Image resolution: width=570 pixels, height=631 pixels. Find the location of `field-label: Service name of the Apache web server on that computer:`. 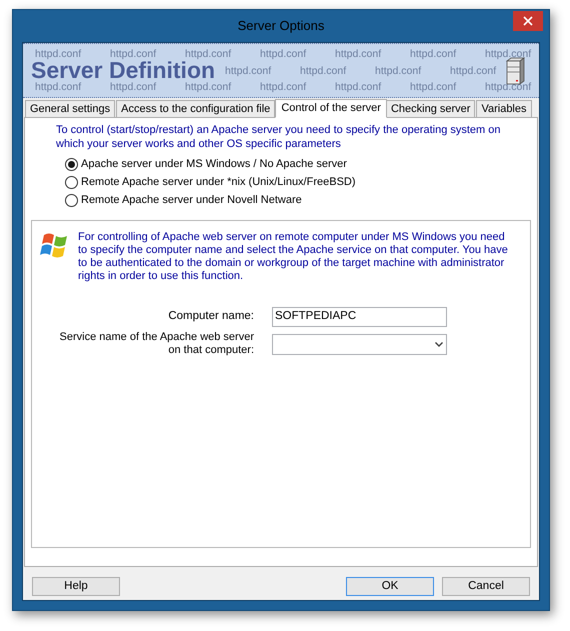

field-label: Service name of the Apache web server on that computer: is located at coordinates (156, 344).